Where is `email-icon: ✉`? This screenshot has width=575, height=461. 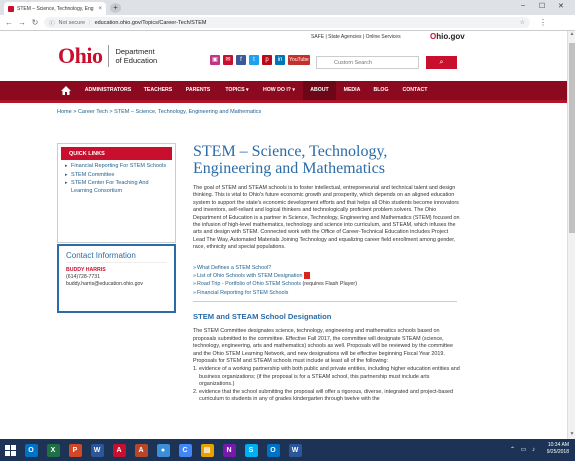 email-icon: ✉ is located at coordinates (228, 60).